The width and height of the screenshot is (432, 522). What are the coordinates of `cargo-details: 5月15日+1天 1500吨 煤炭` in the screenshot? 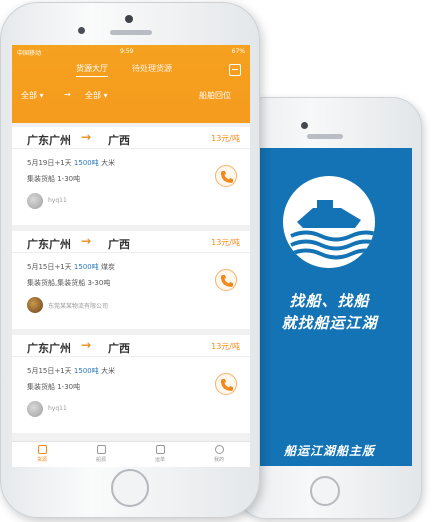 It's located at (71, 267).